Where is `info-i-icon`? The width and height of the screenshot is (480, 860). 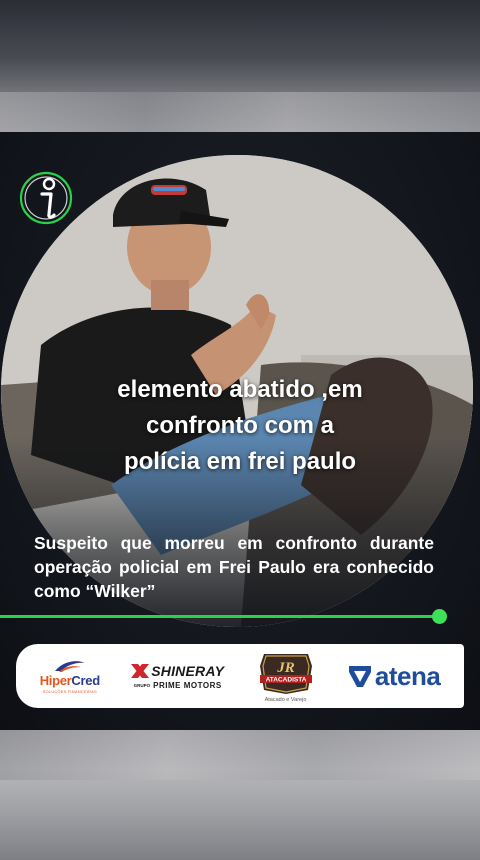
info-i-icon is located at coordinates (46, 198).